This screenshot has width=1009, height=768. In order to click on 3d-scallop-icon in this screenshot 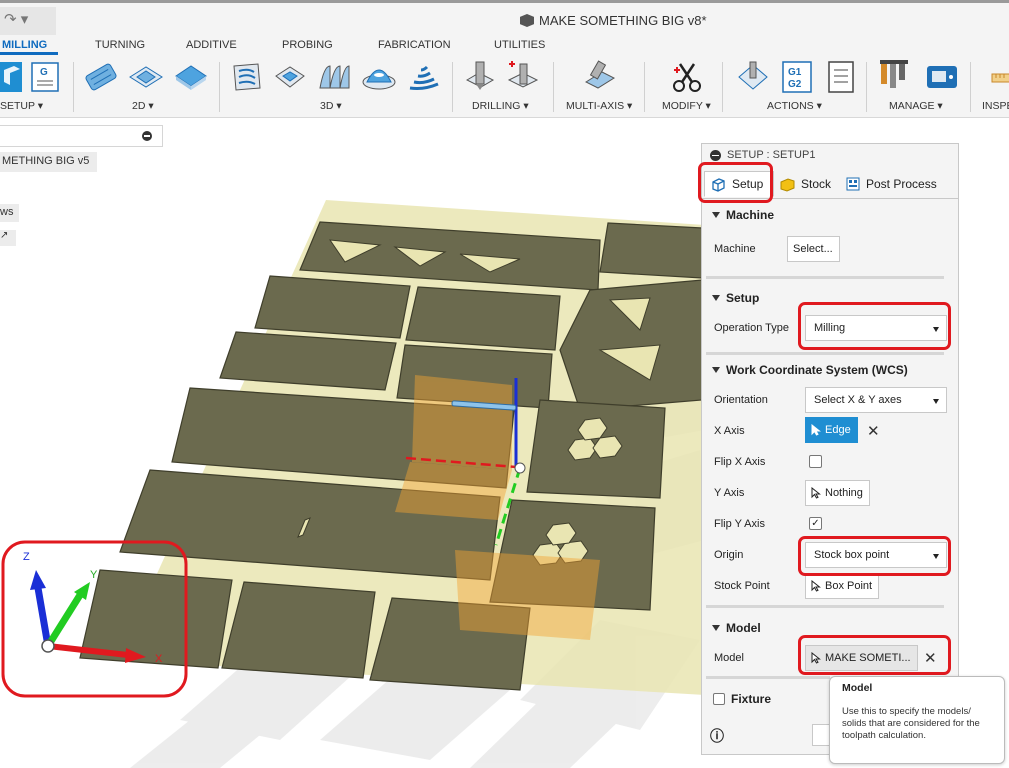, I will do `click(424, 77)`.